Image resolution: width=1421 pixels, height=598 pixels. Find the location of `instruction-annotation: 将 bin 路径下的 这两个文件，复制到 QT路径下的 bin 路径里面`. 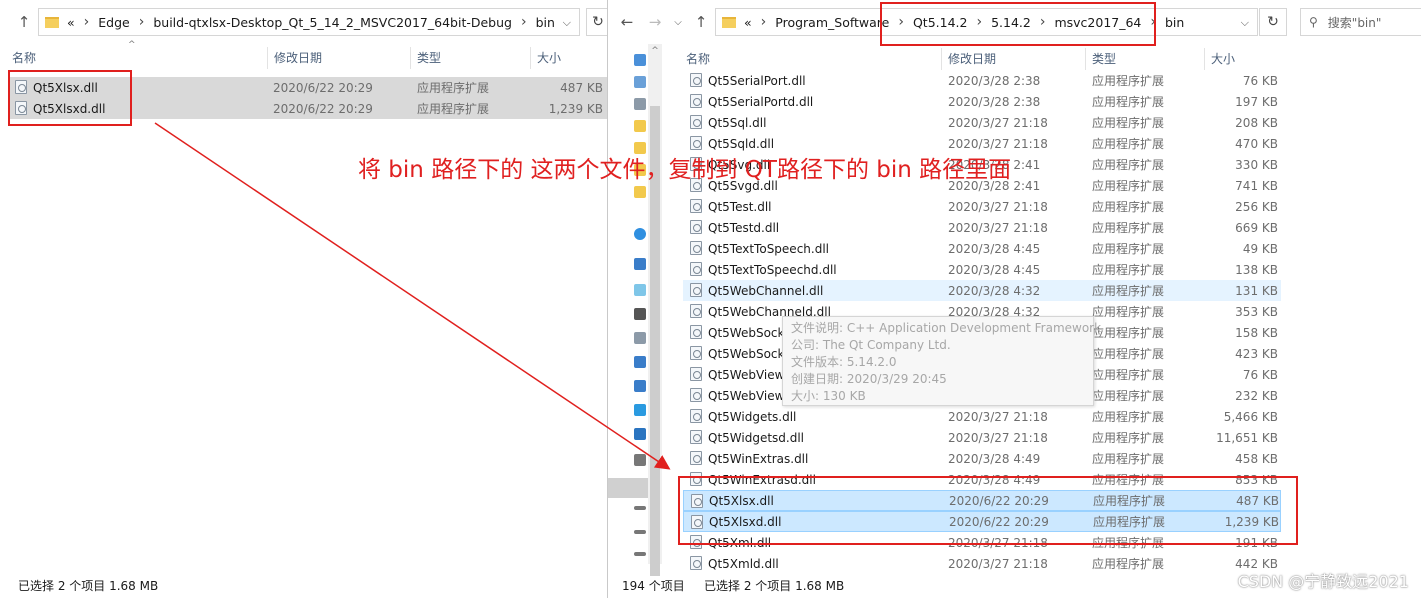

instruction-annotation: 将 bin 路径下的 这两个文件，复制到 QT路径下的 bin 路径里面 is located at coordinates (685, 170).